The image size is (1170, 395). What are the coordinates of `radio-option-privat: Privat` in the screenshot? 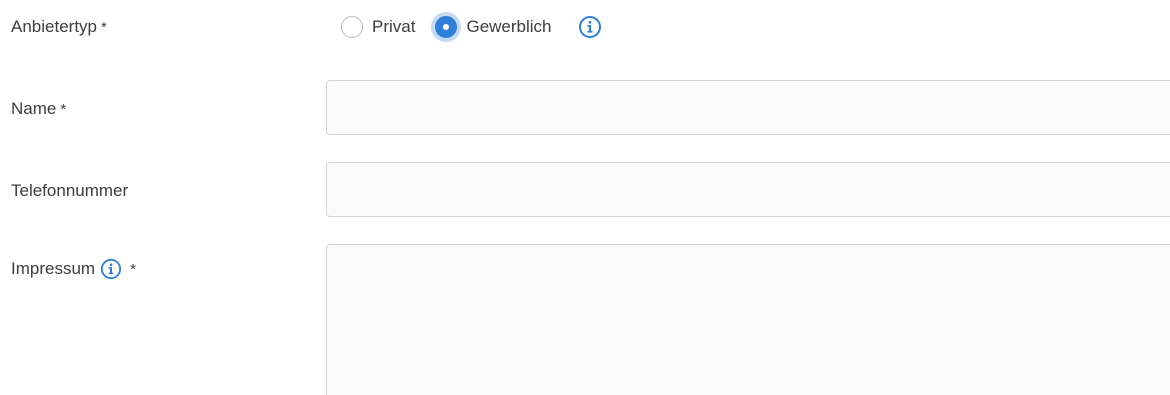 It's located at (378, 27).